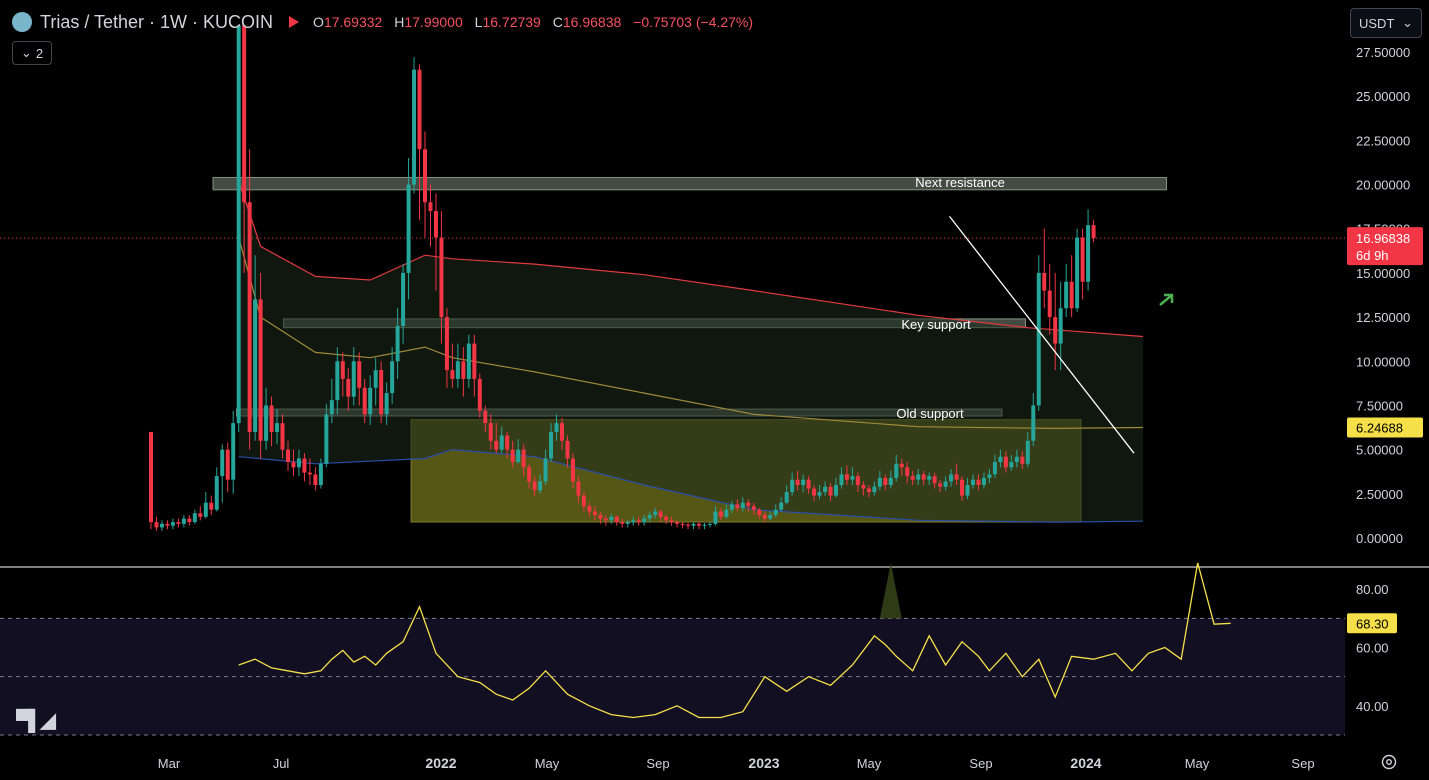 The image size is (1429, 780). What do you see at coordinates (1372, 255) in the screenshot?
I see `bar-countdown: 6d 9h` at bounding box center [1372, 255].